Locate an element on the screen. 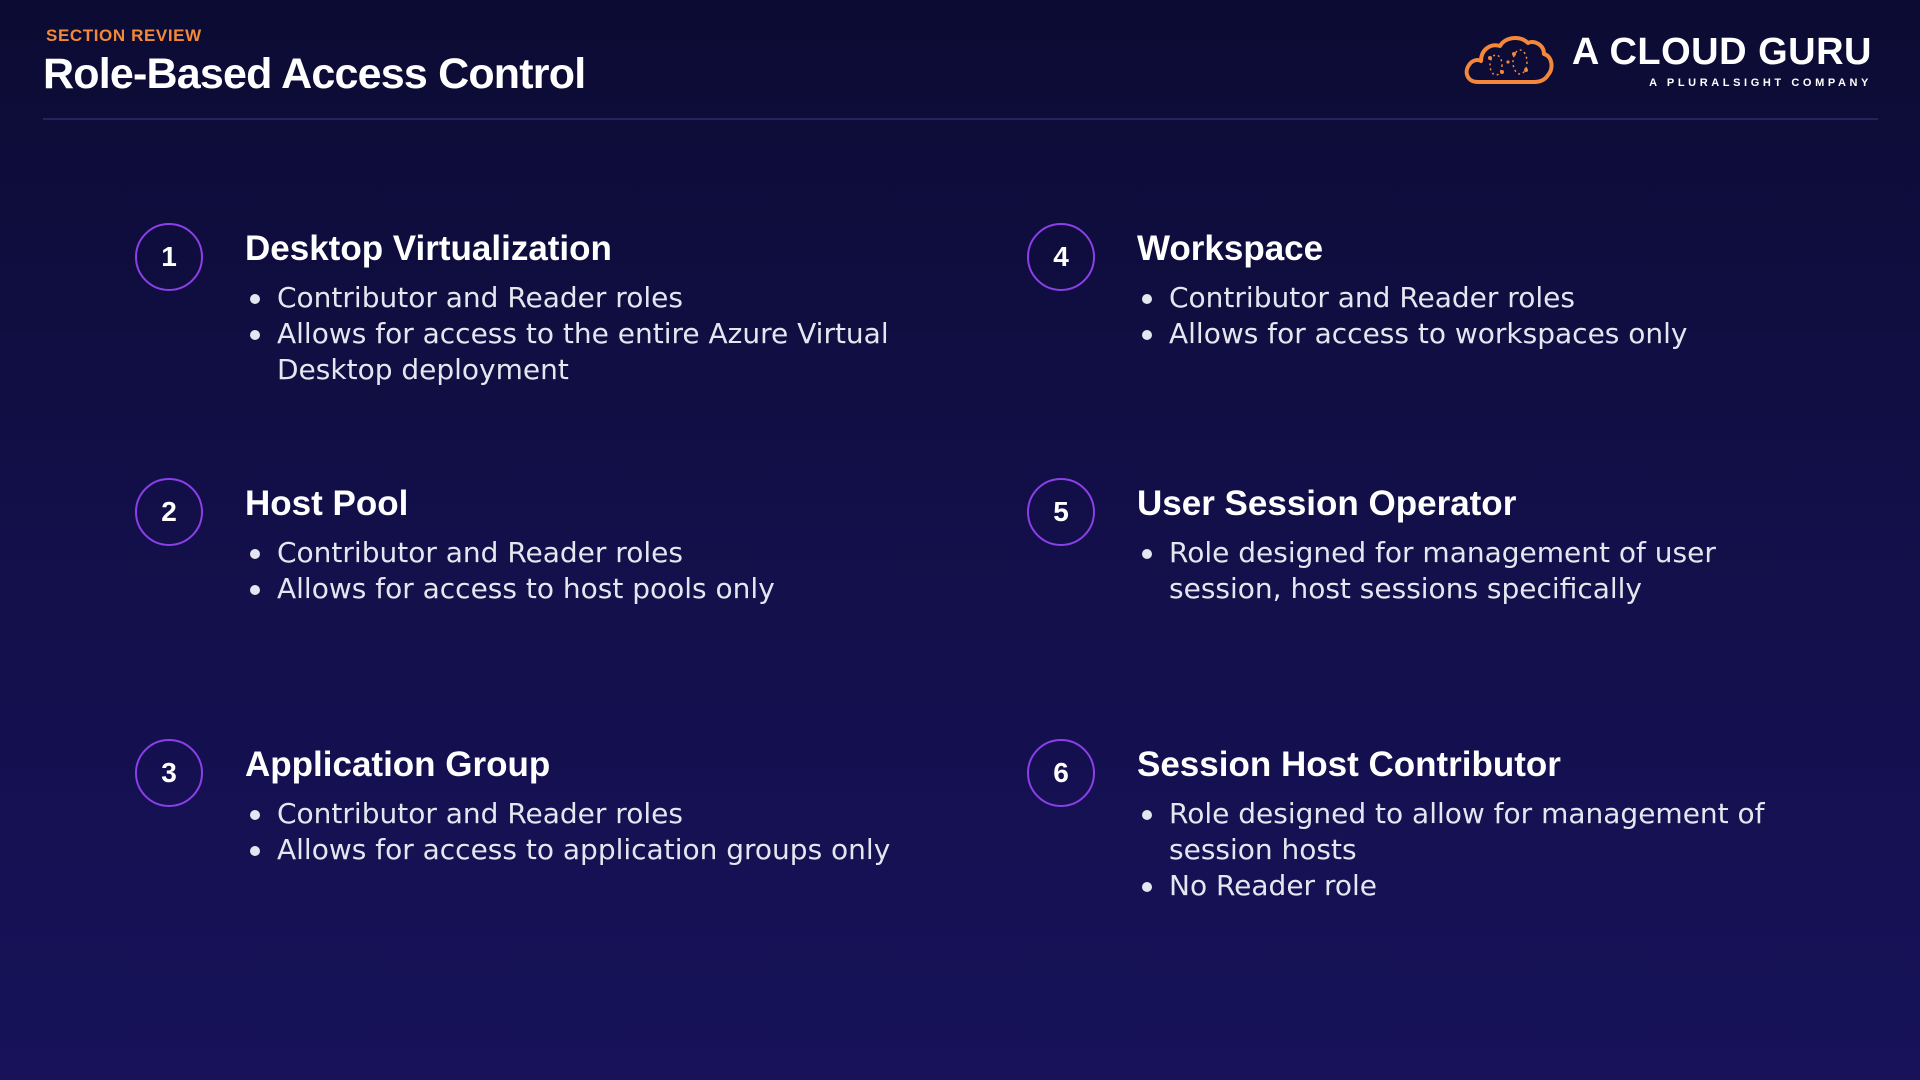  brand-logo: A CLOUD GURU A PLURALSIGHT COMPANY is located at coordinates (1667, 61).